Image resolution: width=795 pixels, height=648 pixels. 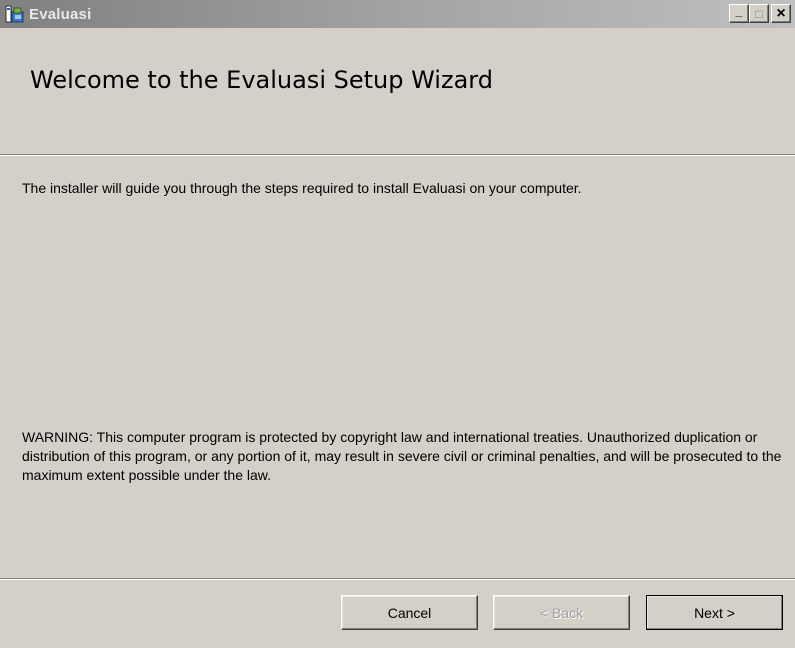 What do you see at coordinates (397, 579) in the screenshot?
I see `footer-divider` at bounding box center [397, 579].